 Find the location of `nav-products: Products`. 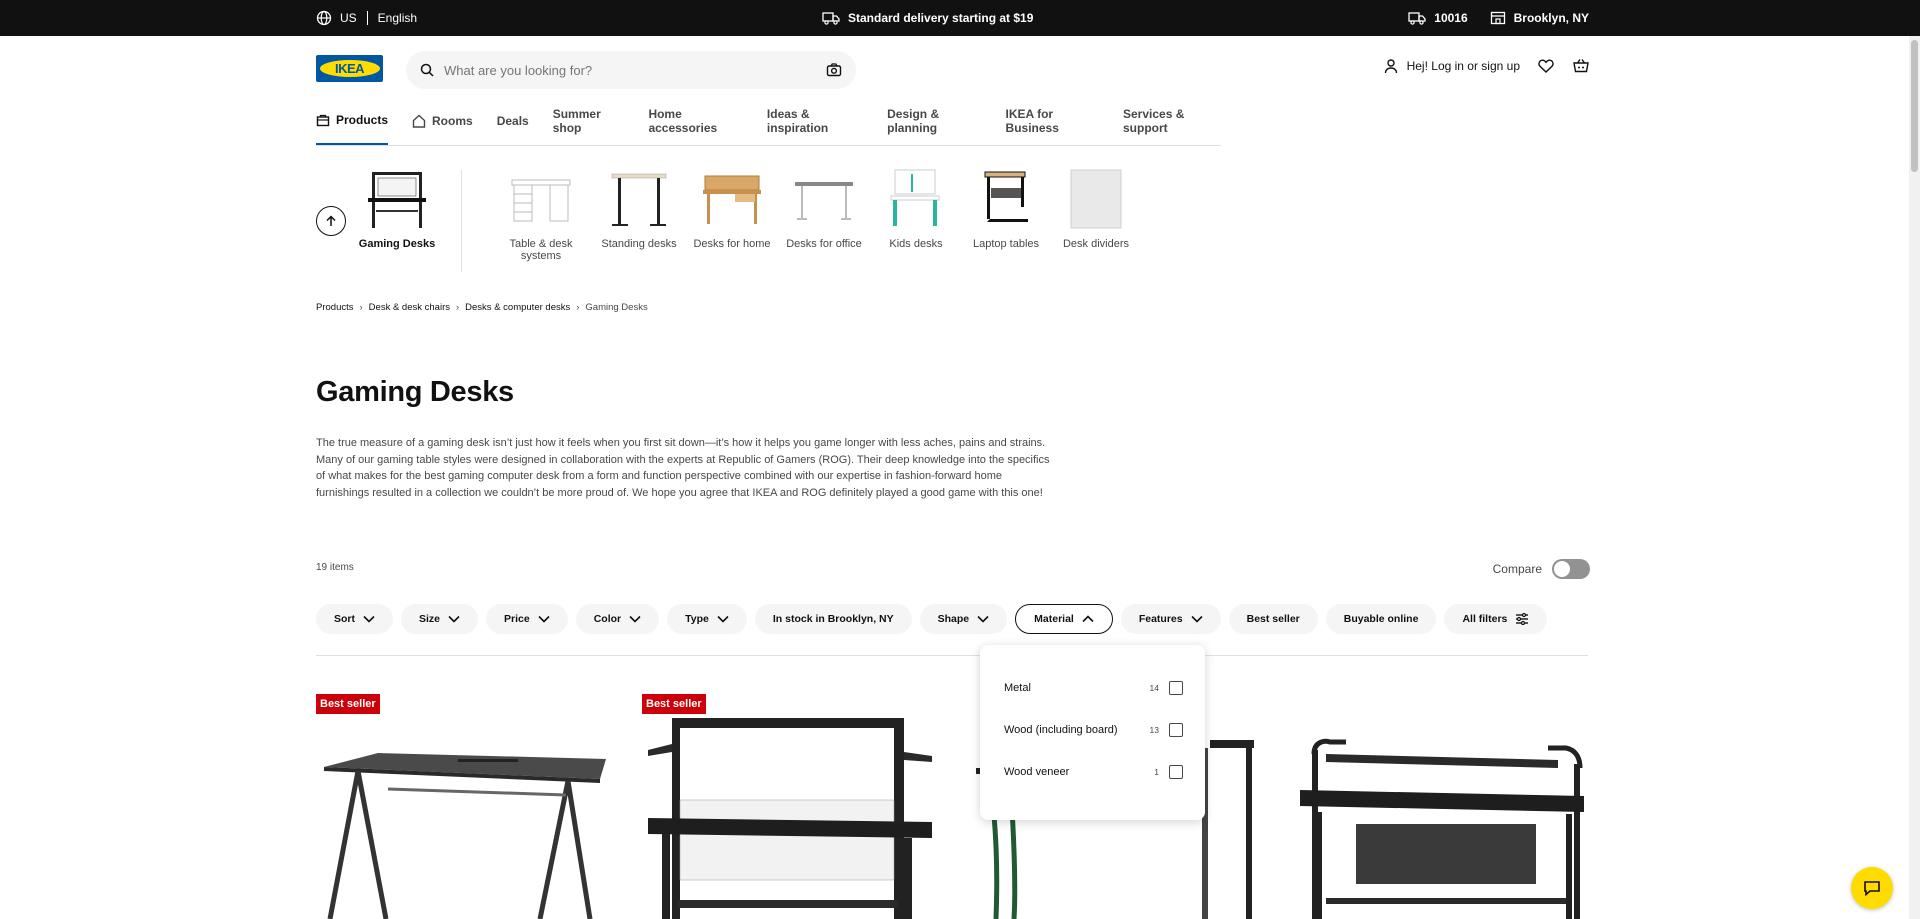

nav-products: Products is located at coordinates (352, 126).